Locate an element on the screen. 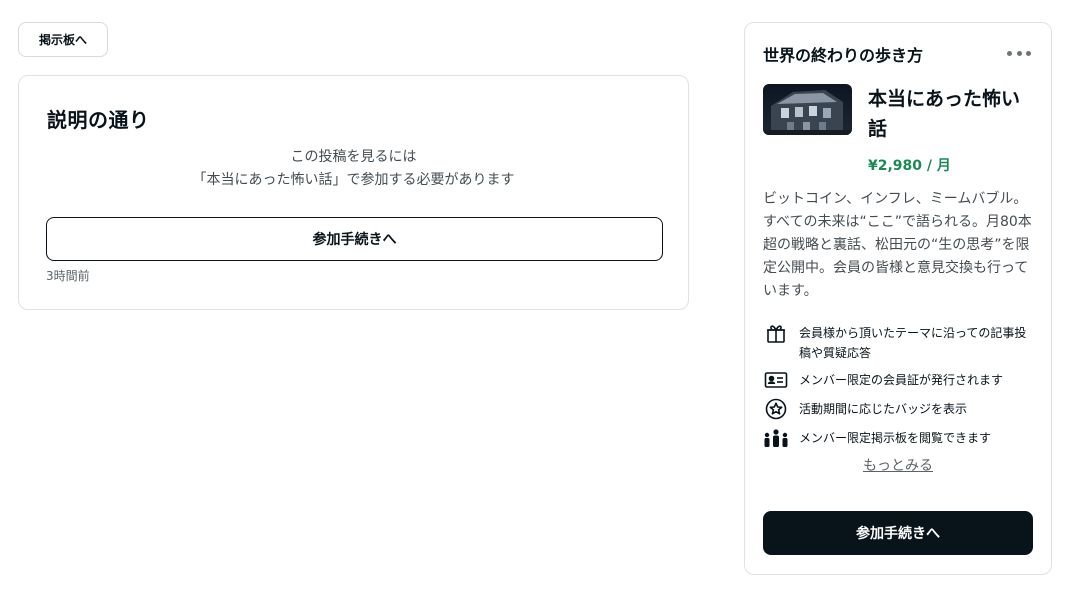 The width and height of the screenshot is (1071, 600). badge-star-icon is located at coordinates (776, 409).